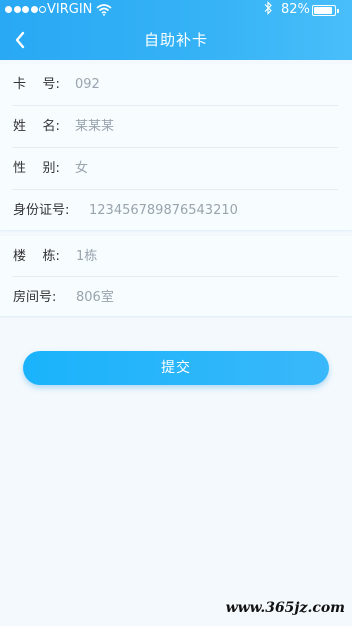  What do you see at coordinates (176, 257) in the screenshot?
I see `building-row: 楼 栋: 1栋` at bounding box center [176, 257].